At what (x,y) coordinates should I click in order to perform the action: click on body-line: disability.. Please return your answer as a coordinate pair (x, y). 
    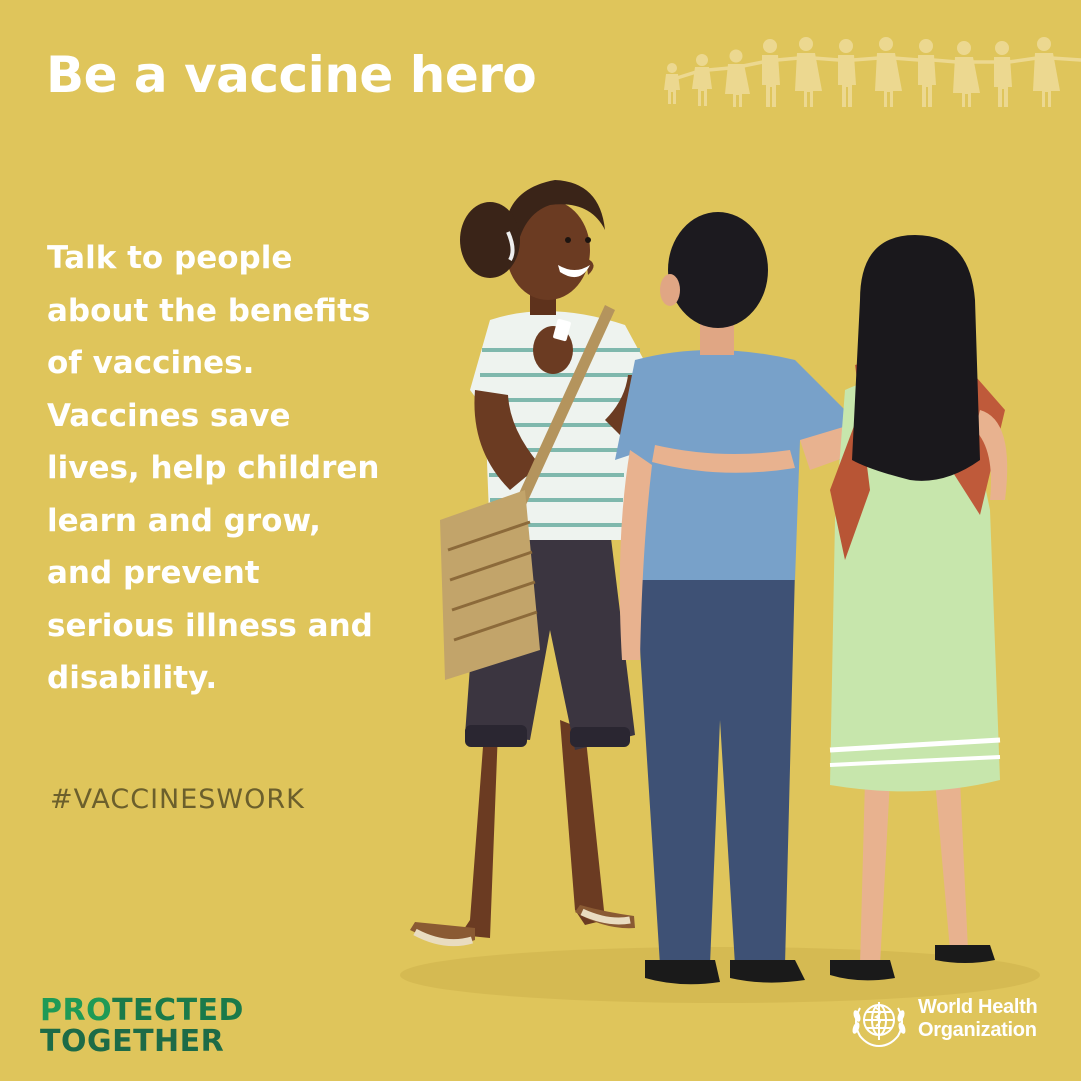
    Looking at the image, I should click on (132, 678).